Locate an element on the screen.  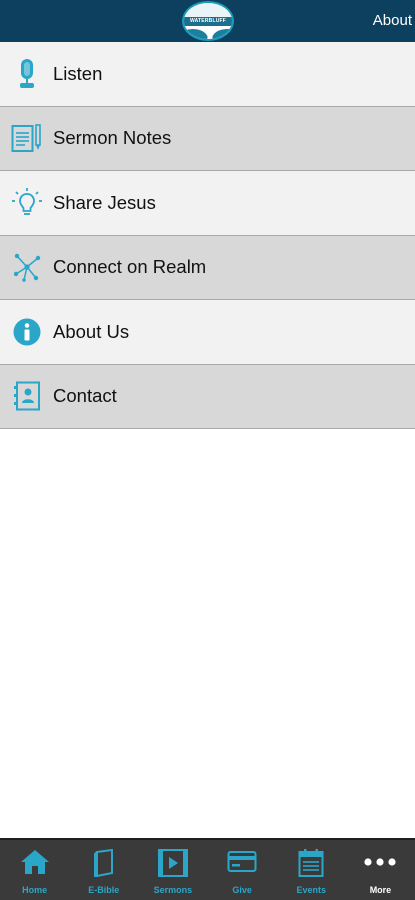
tab-sermons: Sermons is located at coordinates (172, 870).